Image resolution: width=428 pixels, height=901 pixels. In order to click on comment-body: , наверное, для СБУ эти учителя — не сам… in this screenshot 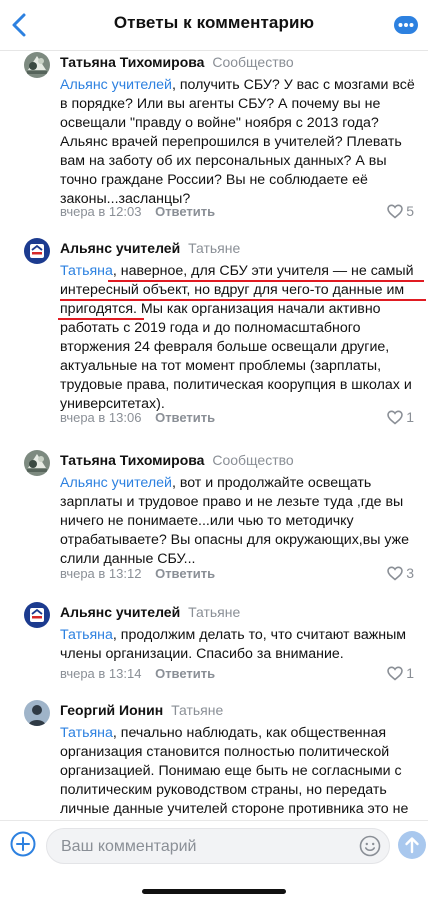, I will do `click(237, 337)`.